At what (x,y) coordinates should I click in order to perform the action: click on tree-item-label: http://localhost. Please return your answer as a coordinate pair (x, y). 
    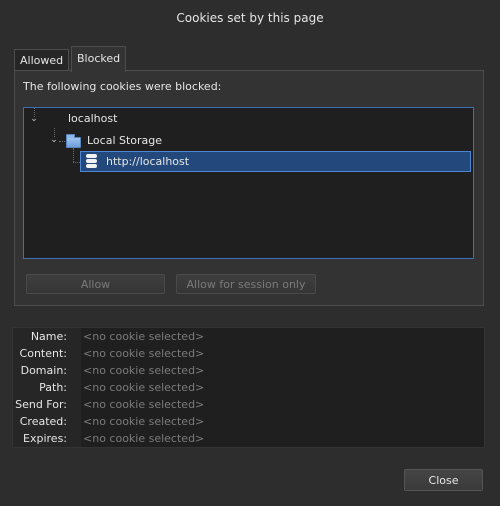
    Looking at the image, I should click on (148, 161).